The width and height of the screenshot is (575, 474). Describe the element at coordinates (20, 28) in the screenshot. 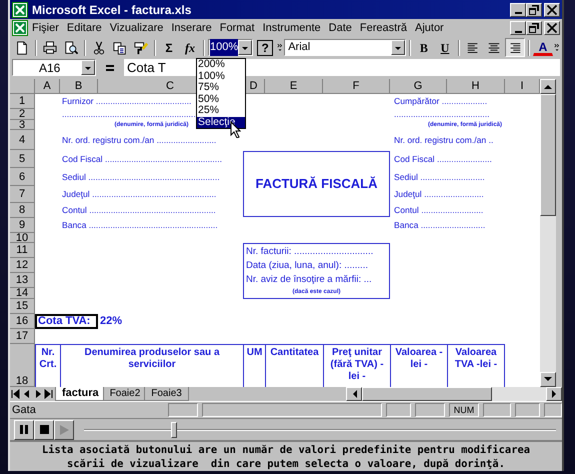

I see `excel-icon` at that location.